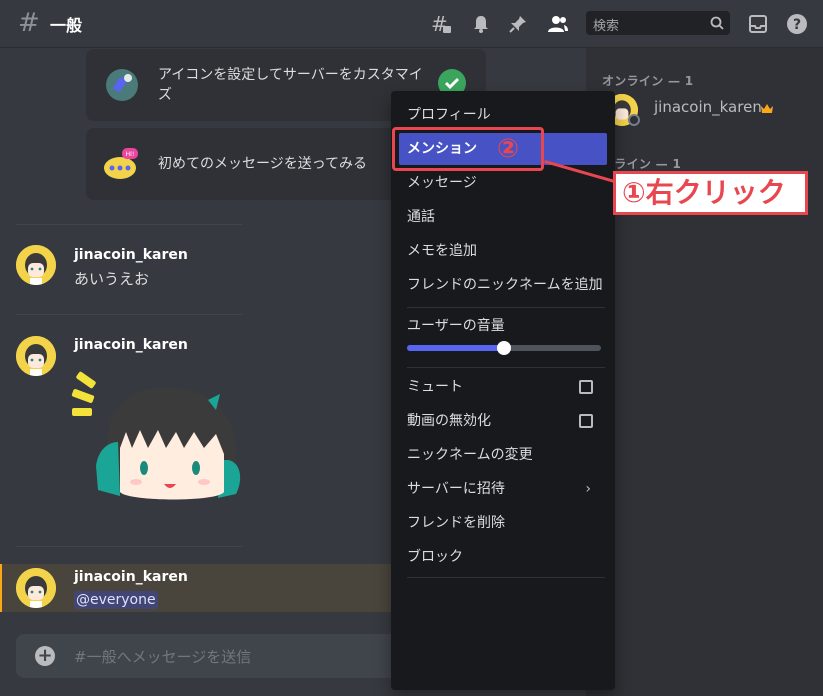 The height and width of the screenshot is (696, 823). I want to click on status-icon, so click(634, 120).